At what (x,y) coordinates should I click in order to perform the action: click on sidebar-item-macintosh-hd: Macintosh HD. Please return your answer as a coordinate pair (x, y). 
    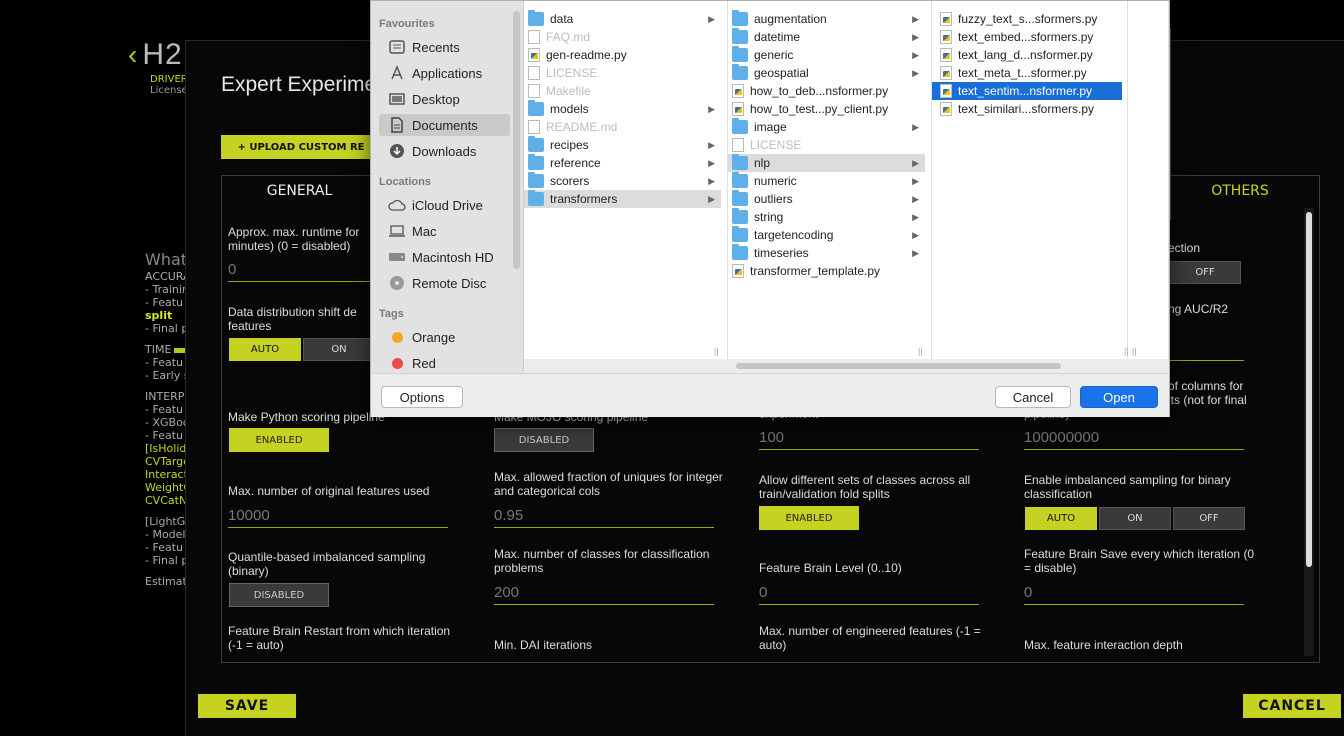
    Looking at the image, I should click on (444, 257).